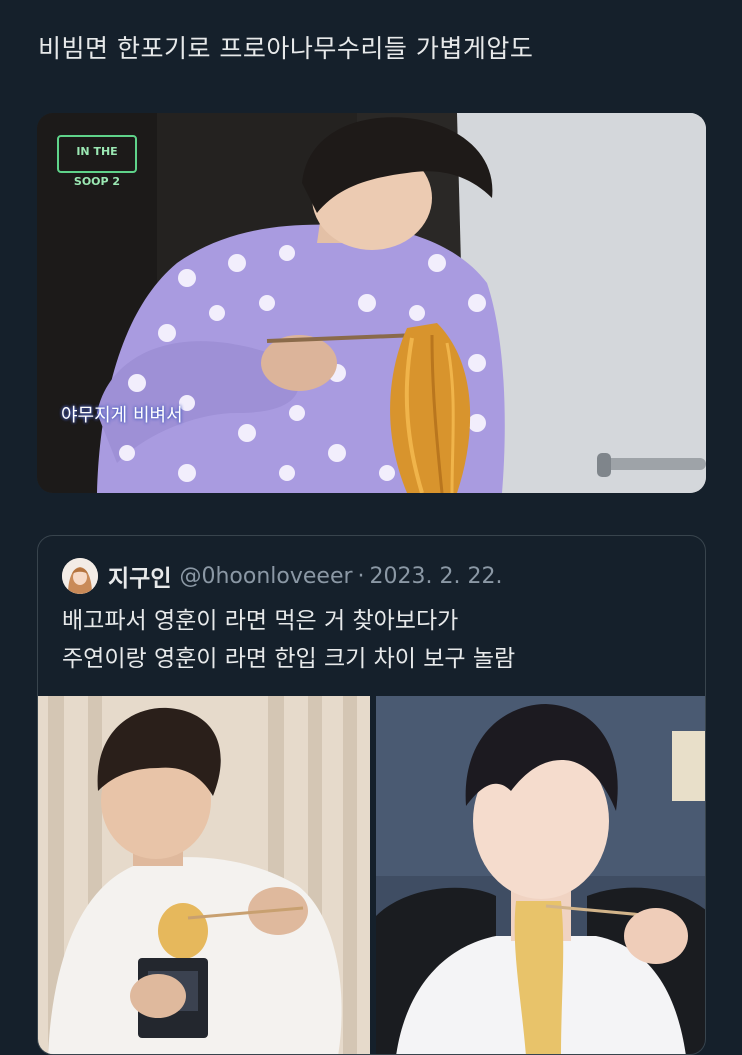 Image resolution: width=742 pixels, height=1055 pixels. What do you see at coordinates (289, 659) in the screenshot?
I see `quoted-text-line: 주연이랑 영훈이 라면 한입 크기 차이 보구 놀람` at bounding box center [289, 659].